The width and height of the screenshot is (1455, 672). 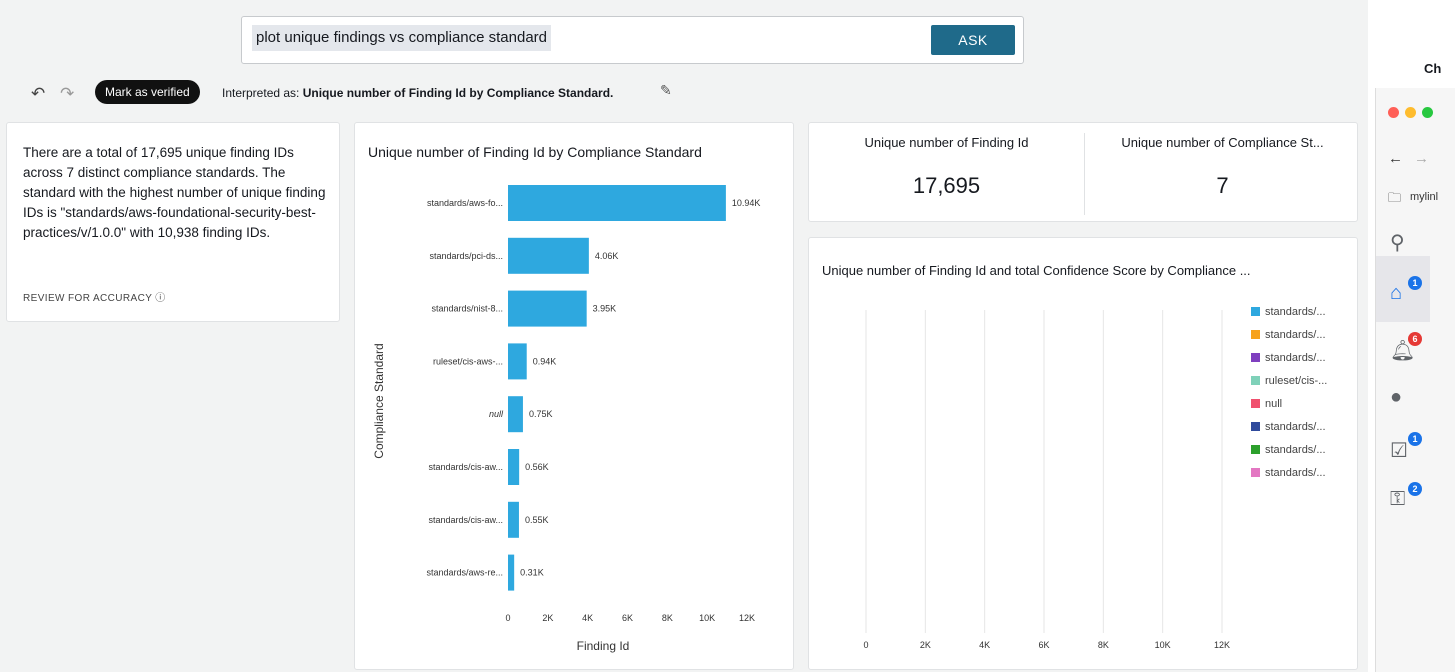 I want to click on review-label: REVIEW FOR ACCURACY, so click(x=88, y=298).